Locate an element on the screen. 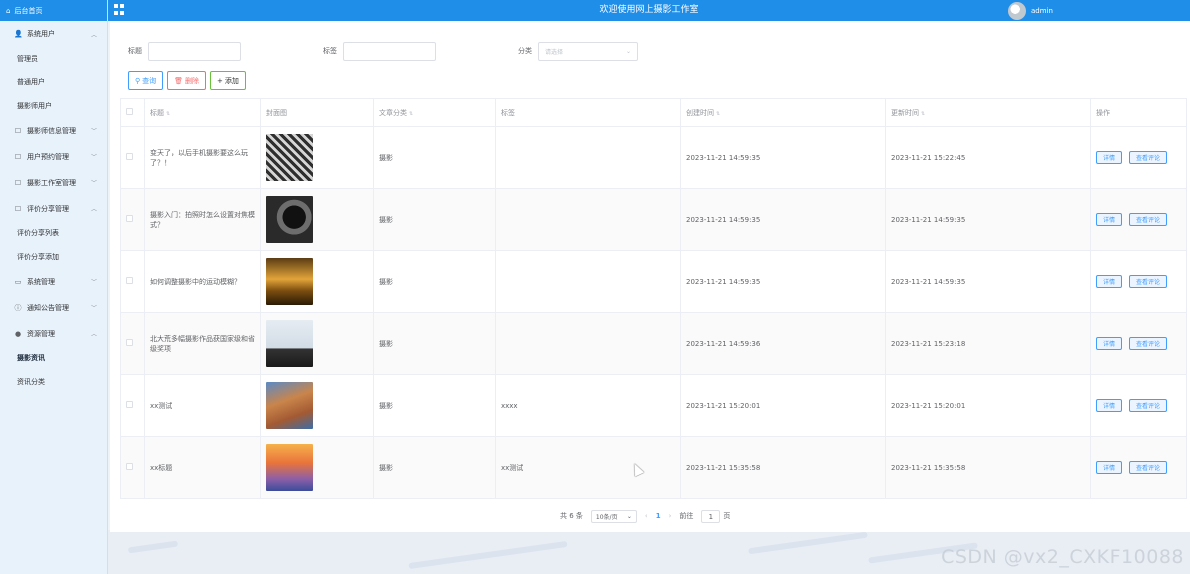  menu-label: 评价分享管理 is located at coordinates (48, 208).